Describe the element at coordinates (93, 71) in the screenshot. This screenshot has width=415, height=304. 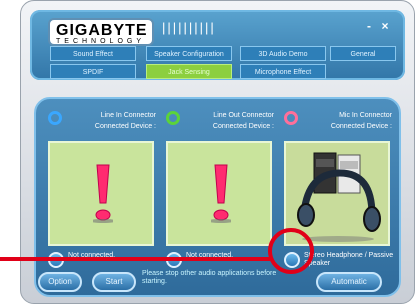
I see `tab-spdif: SPDIF` at that location.